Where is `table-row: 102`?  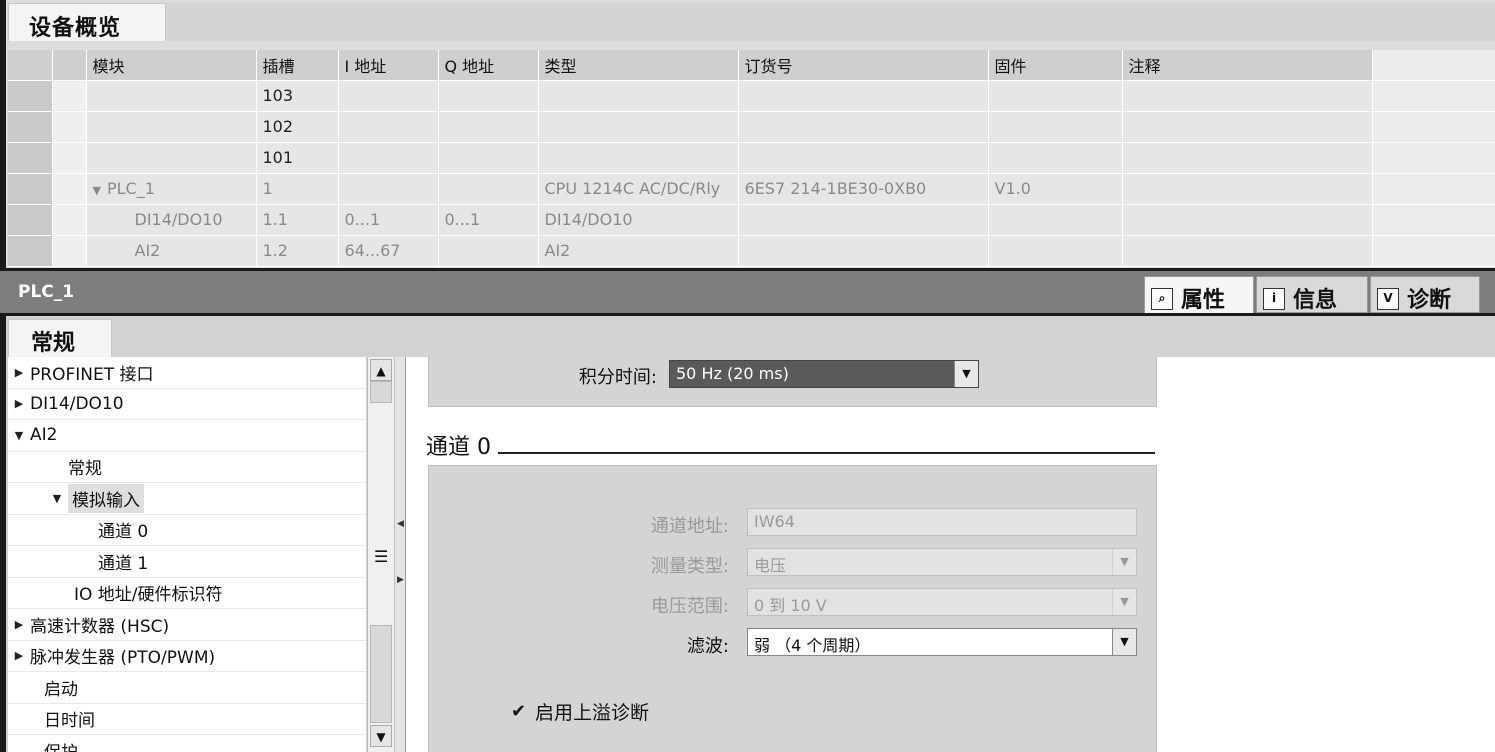
table-row: 102 is located at coordinates (751, 127).